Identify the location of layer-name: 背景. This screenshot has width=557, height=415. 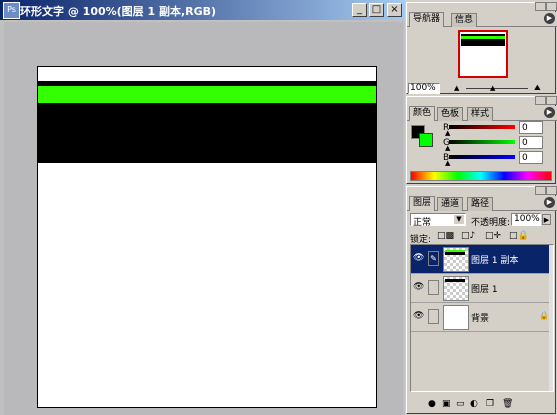
(480, 319).